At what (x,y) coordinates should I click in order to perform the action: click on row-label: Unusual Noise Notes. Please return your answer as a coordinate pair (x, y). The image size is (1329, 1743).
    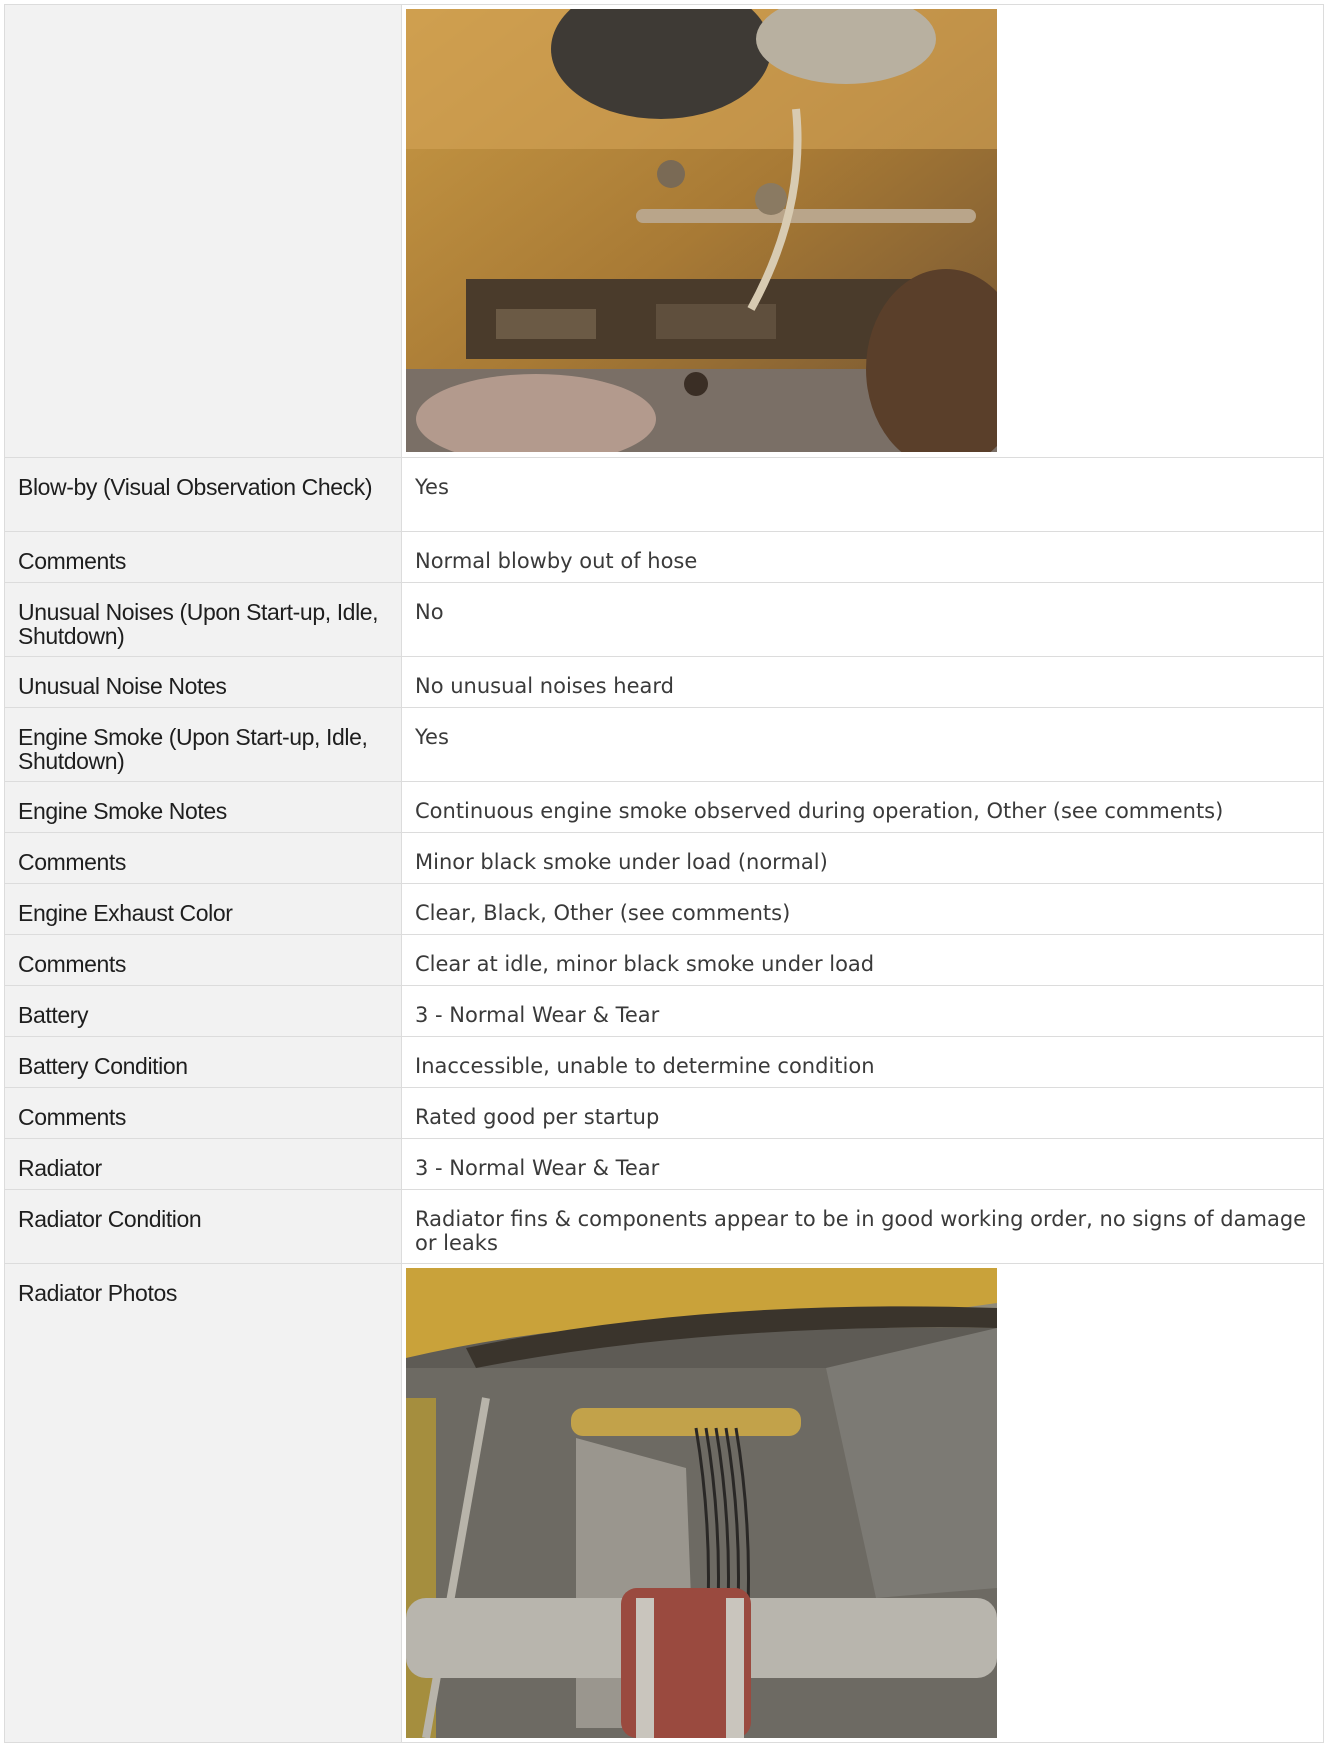
    Looking at the image, I should click on (122, 686).